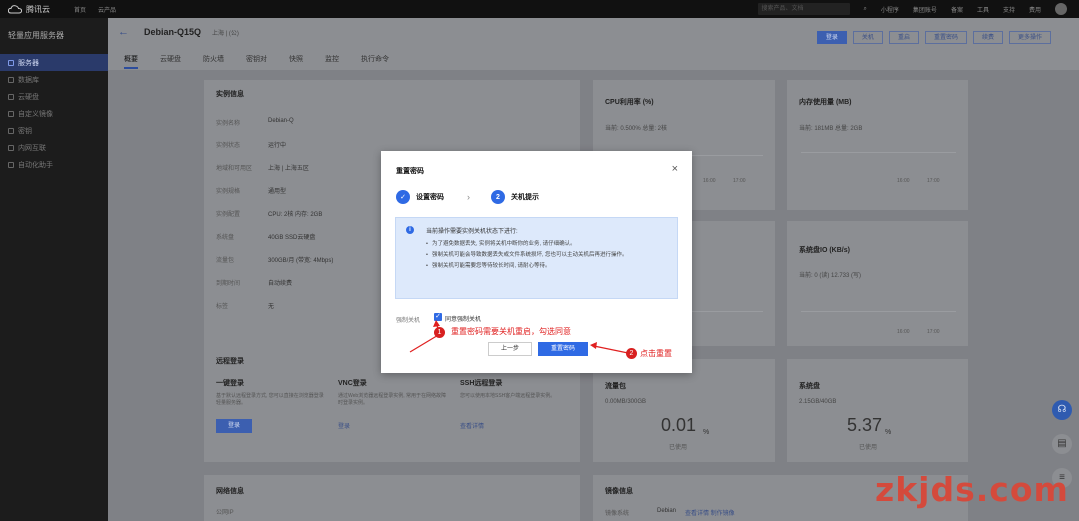 This screenshot has height=521, width=1079. I want to click on row-label: 实例状态, so click(228, 146).